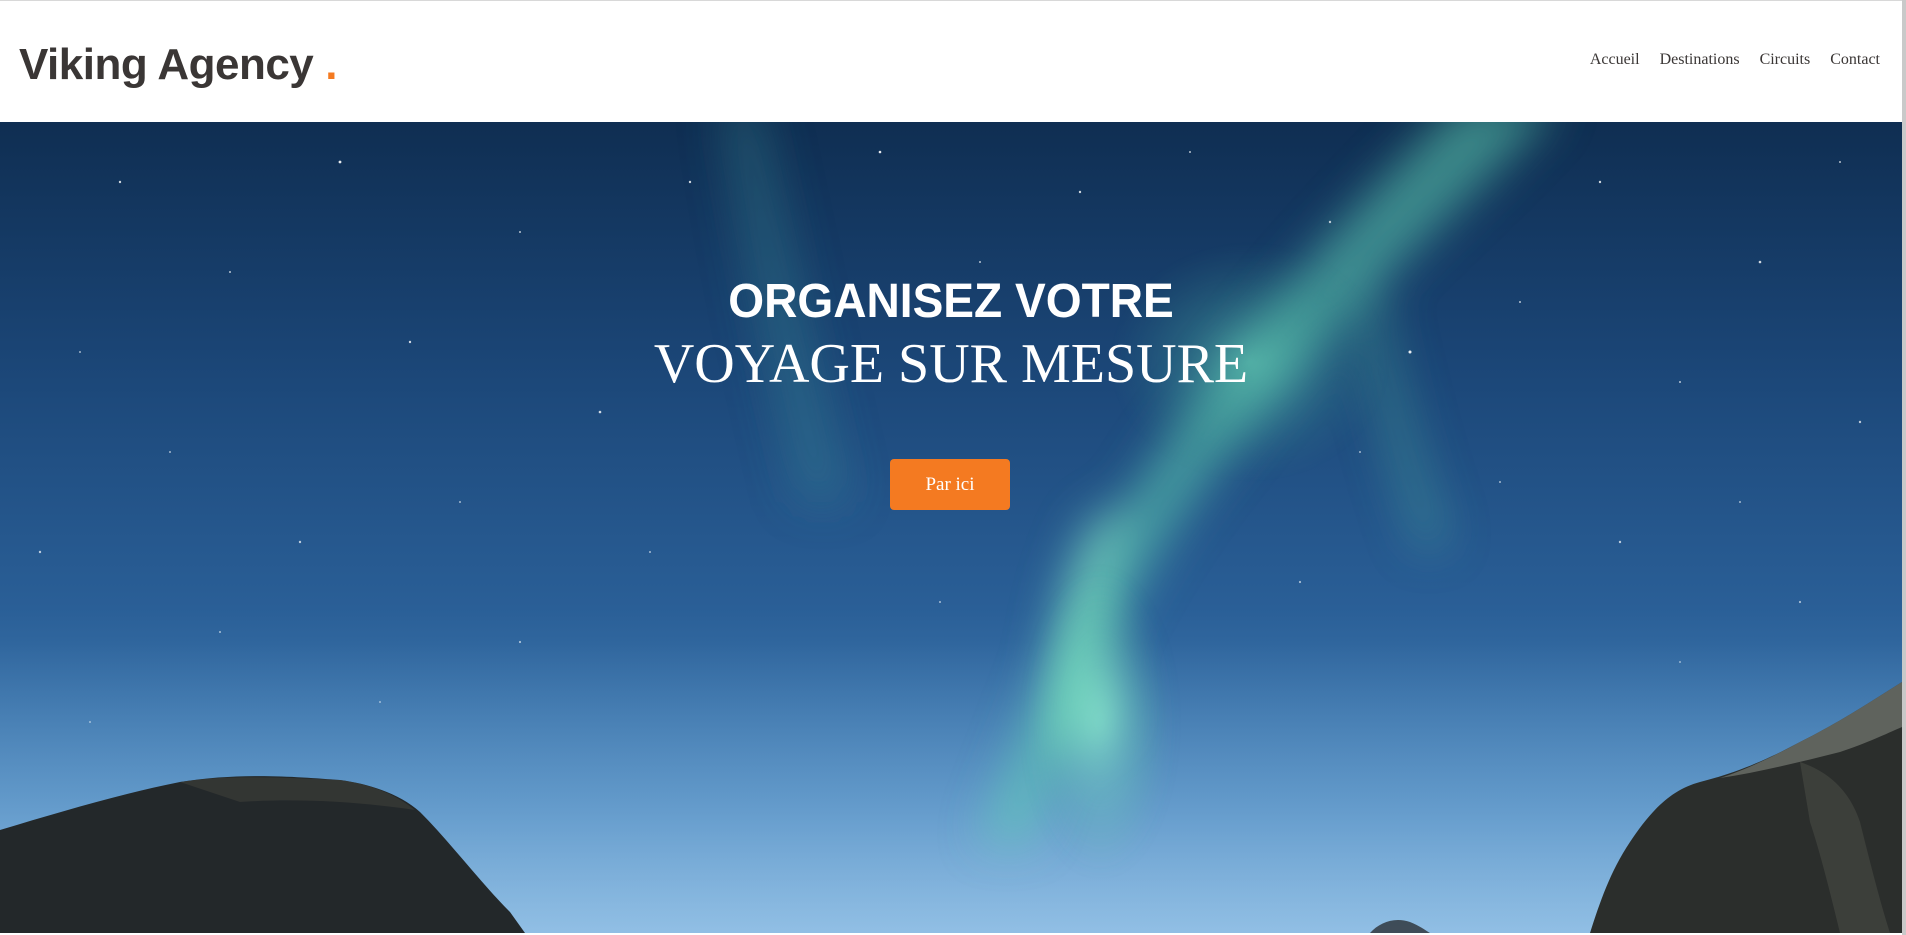  I want to click on nav-link-circuits: Circuits, so click(1785, 60).